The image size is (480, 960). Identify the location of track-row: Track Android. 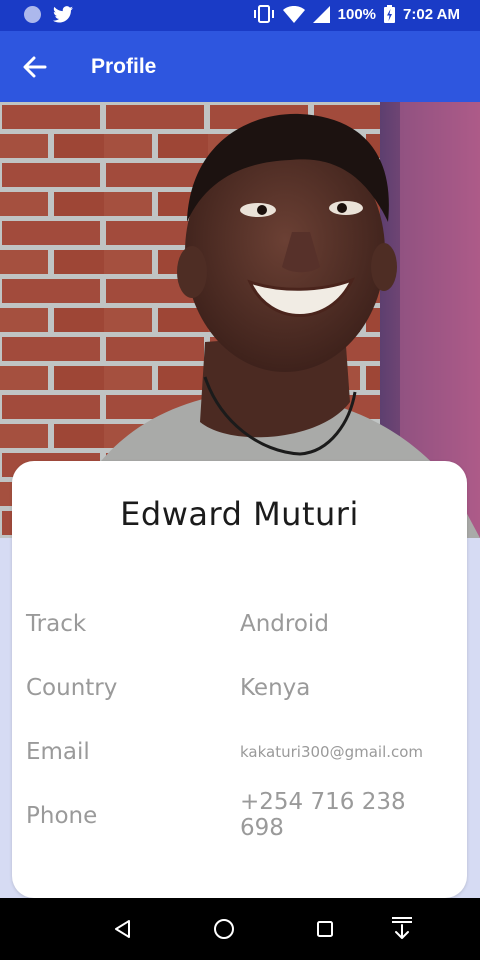
(241, 631).